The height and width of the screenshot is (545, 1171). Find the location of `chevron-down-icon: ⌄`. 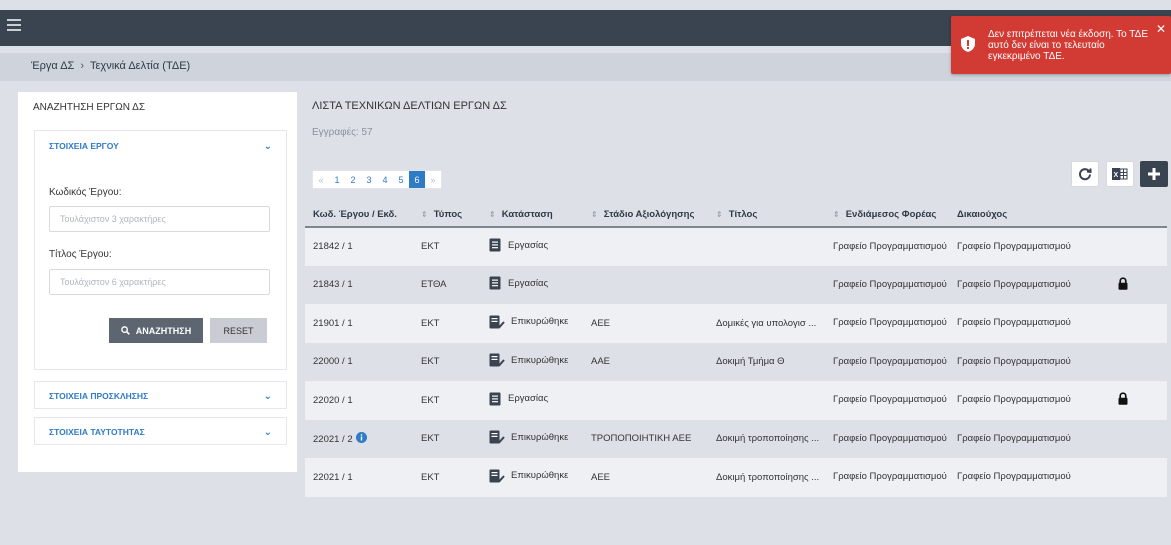

chevron-down-icon: ⌄ is located at coordinates (267, 396).